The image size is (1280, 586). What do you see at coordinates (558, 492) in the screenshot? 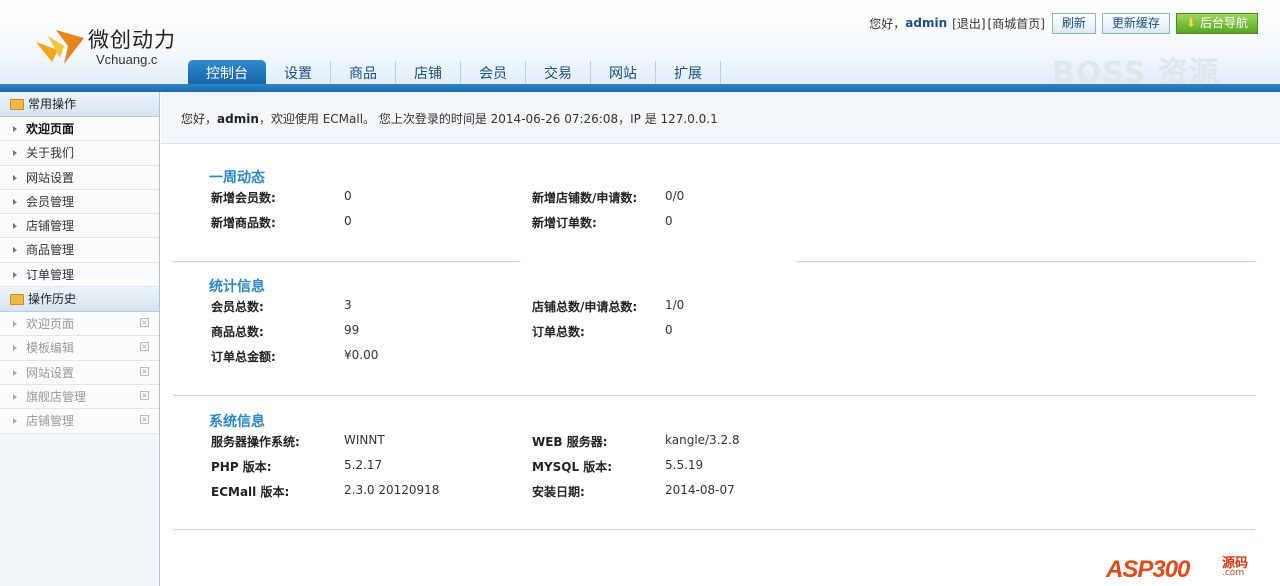
I see `info-label: 安装日期:` at bounding box center [558, 492].